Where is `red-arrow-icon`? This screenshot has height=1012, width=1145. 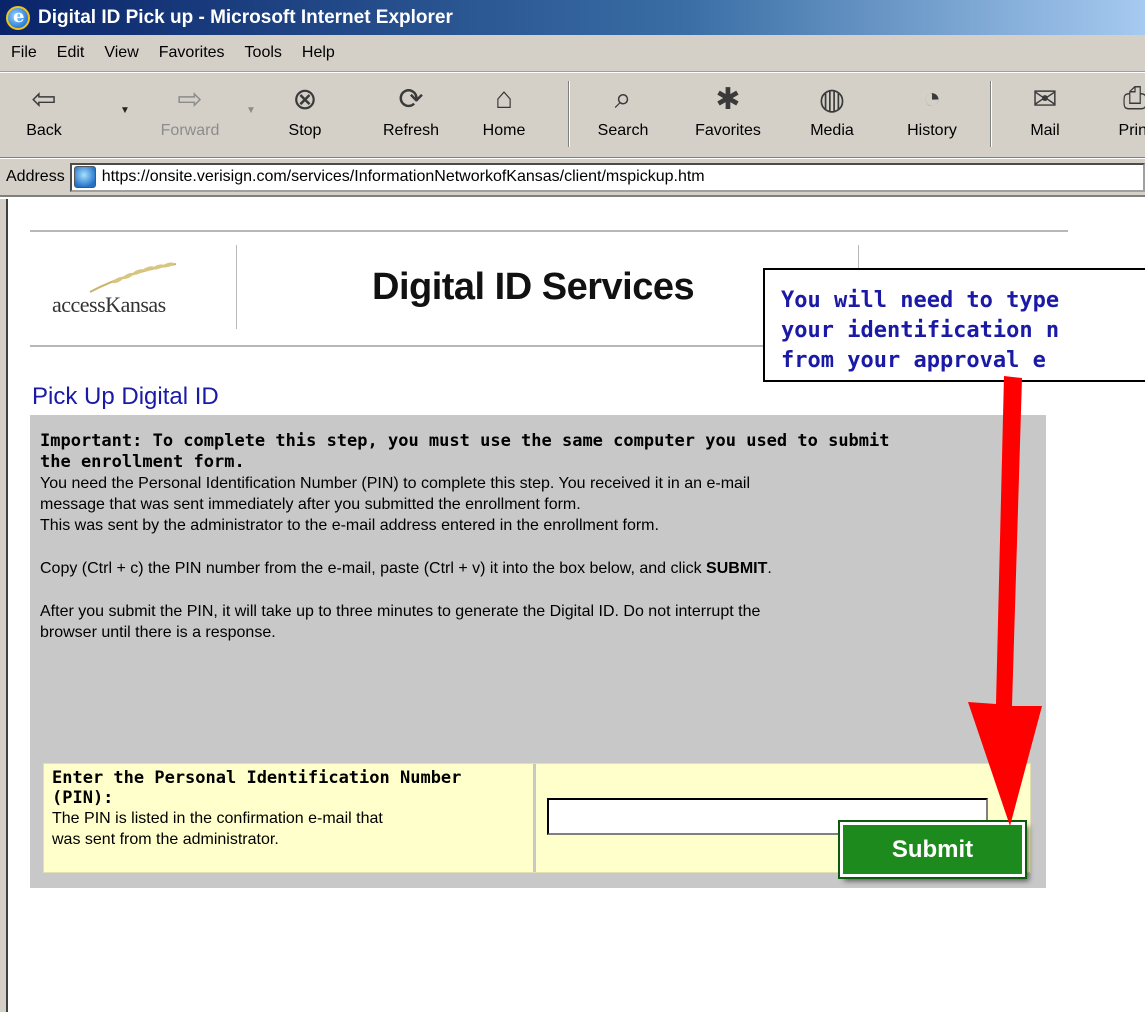
red-arrow-icon is located at coordinates (1005, 601).